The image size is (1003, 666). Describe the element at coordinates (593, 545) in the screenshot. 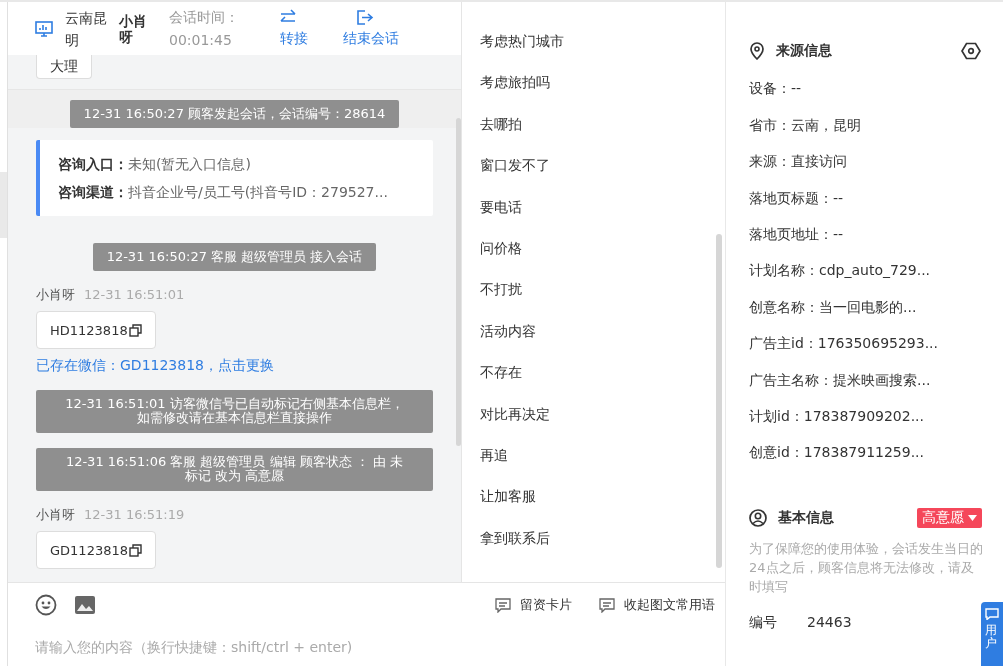

I see `quick-reply-item: 拿到联系后` at that location.